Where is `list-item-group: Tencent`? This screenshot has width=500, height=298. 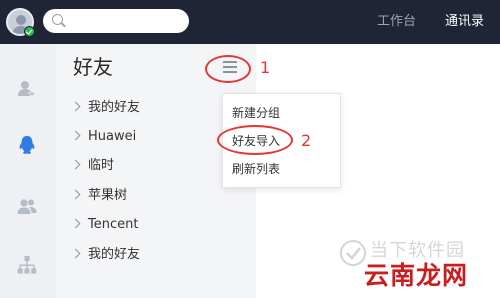 list-item-group: Tencent is located at coordinates (104, 225).